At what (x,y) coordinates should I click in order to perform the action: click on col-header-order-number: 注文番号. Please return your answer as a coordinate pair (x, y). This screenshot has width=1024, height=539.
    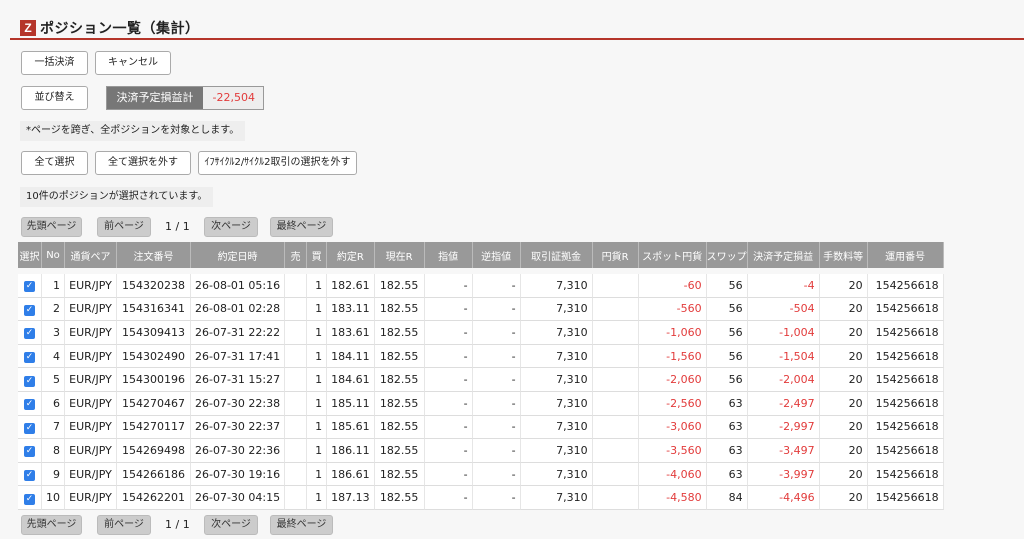
    Looking at the image, I should click on (154, 255).